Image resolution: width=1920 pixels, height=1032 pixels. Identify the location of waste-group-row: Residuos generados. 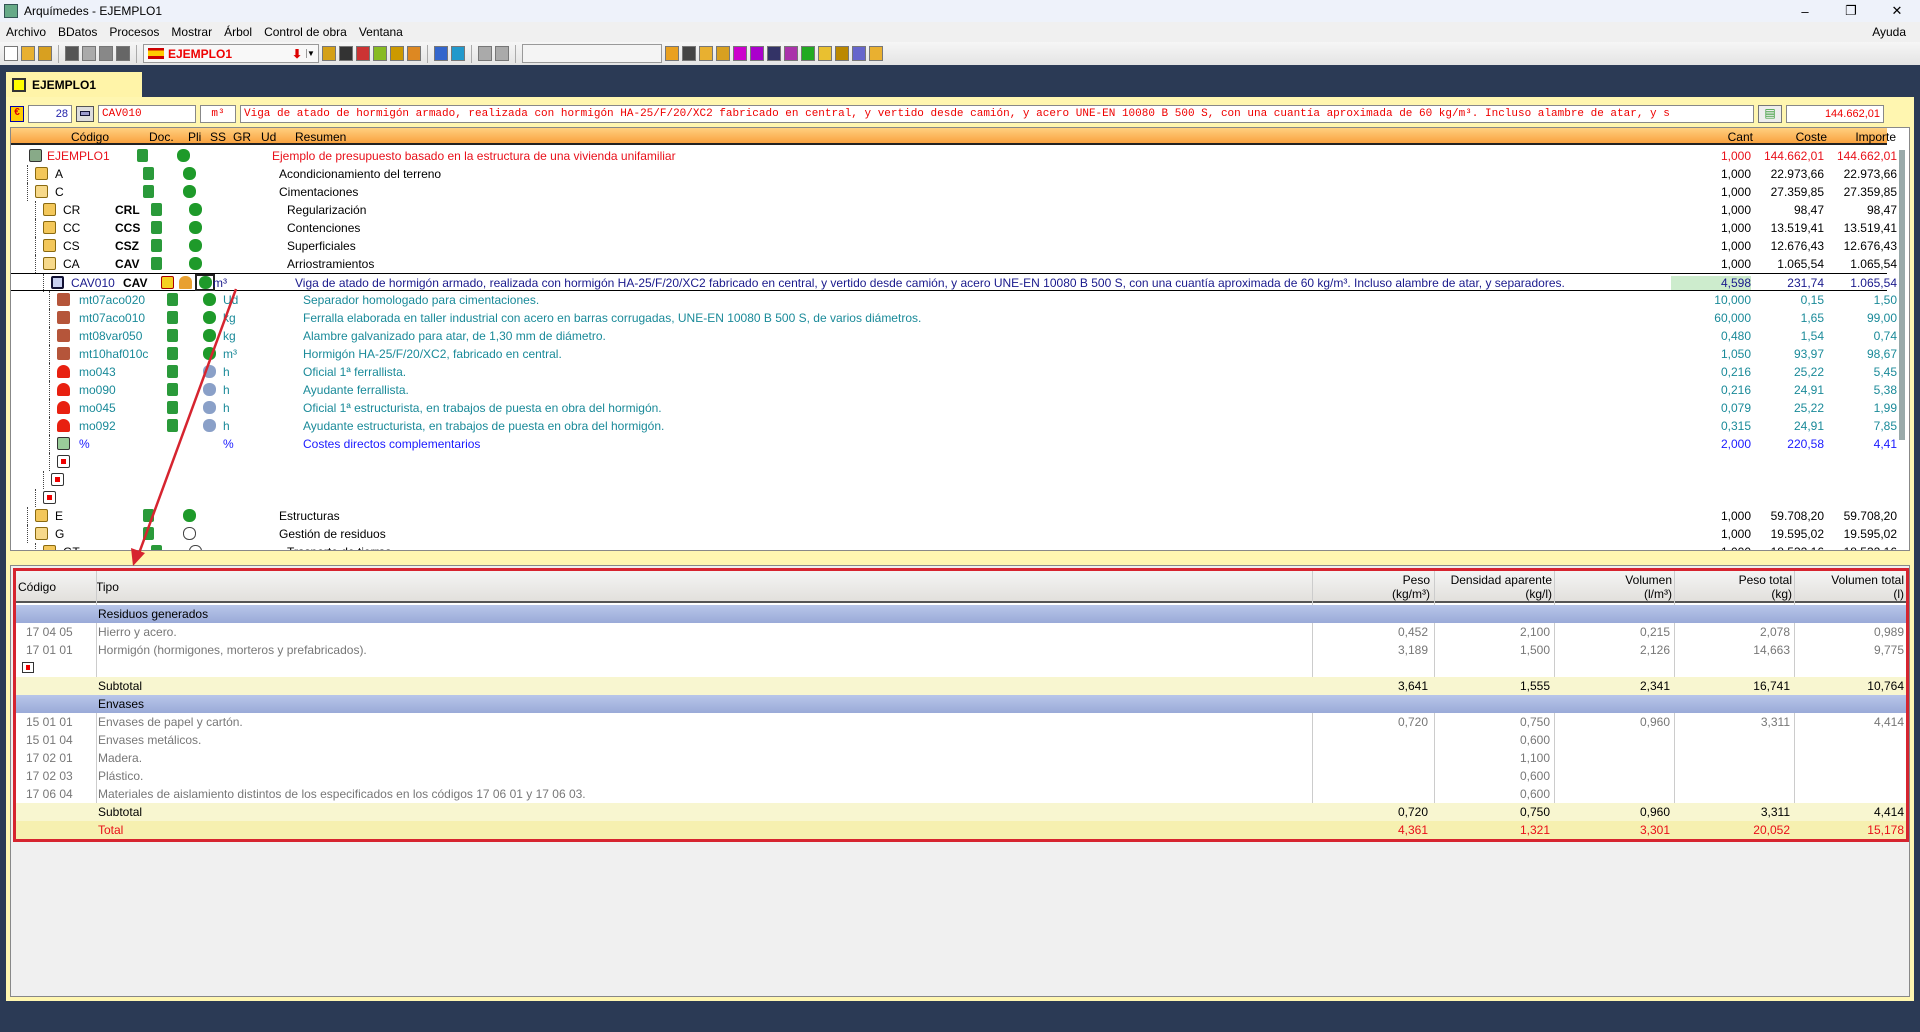
(961, 614).